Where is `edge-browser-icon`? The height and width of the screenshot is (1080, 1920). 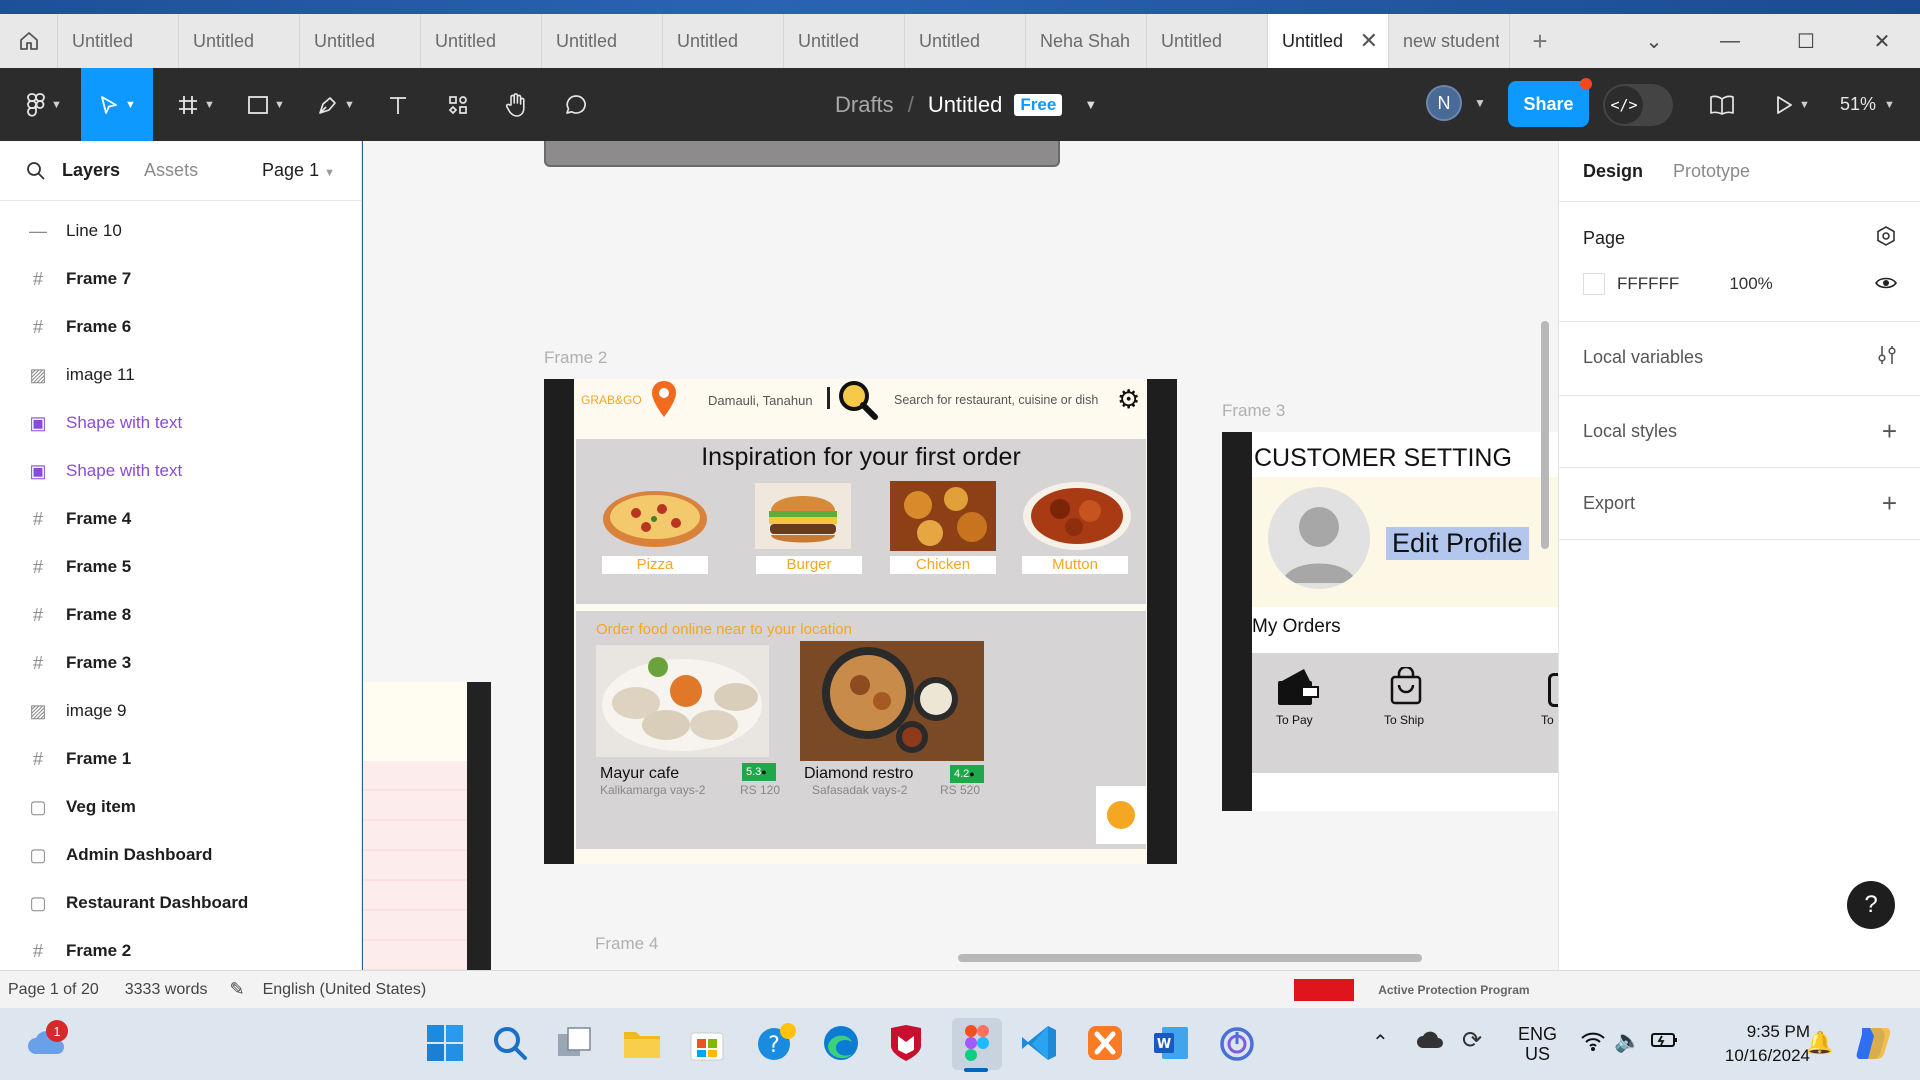
edge-browser-icon is located at coordinates (841, 1045).